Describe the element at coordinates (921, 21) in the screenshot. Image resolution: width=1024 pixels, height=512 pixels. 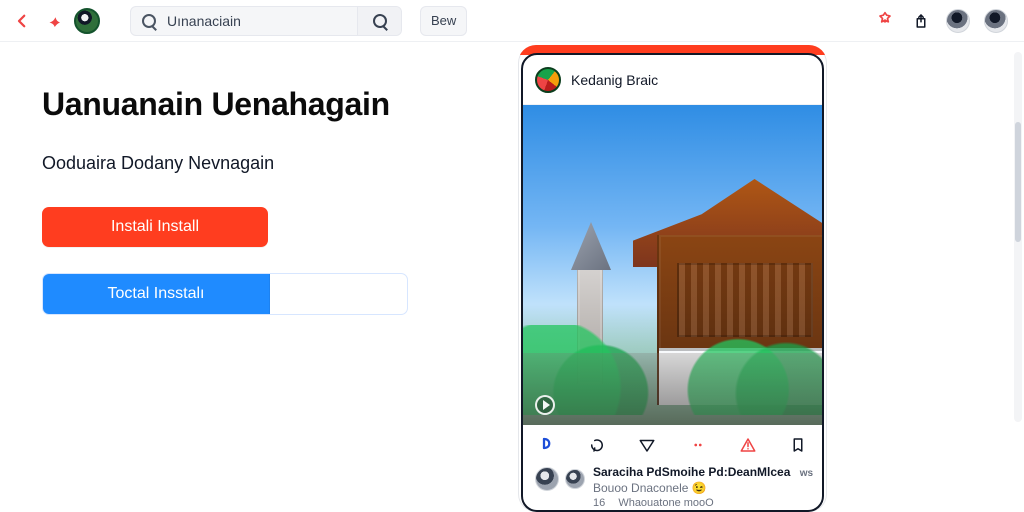
I see `share-icon` at that location.